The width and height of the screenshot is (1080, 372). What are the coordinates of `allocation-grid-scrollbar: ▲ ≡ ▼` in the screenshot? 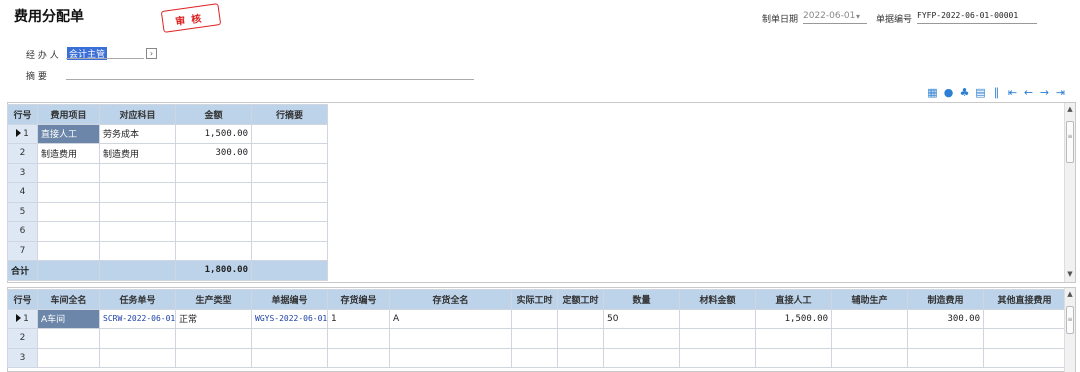 It's located at (1069, 192).